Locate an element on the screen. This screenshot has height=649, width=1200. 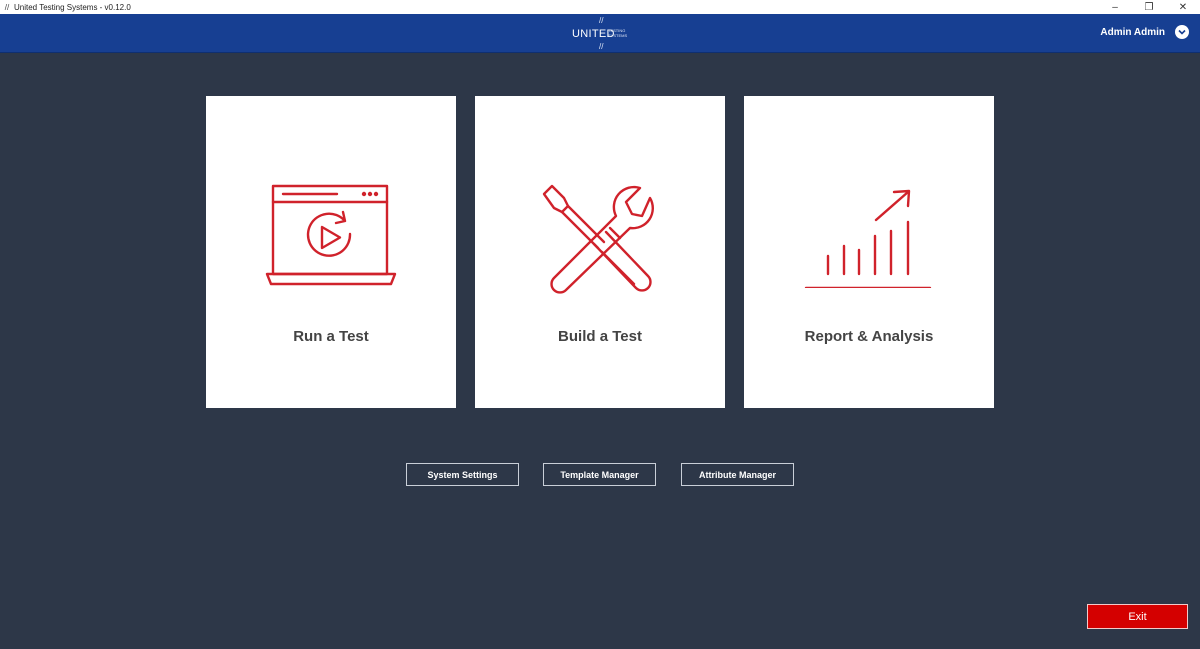
user-menu: Admin Admin is located at coordinates (1144, 32).